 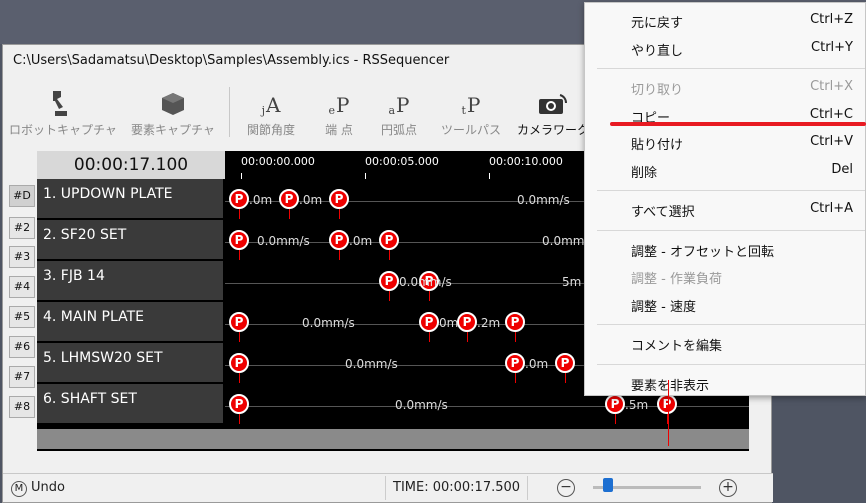 What do you see at coordinates (19, 489) in the screenshot?
I see `undo-m-icon: M` at bounding box center [19, 489].